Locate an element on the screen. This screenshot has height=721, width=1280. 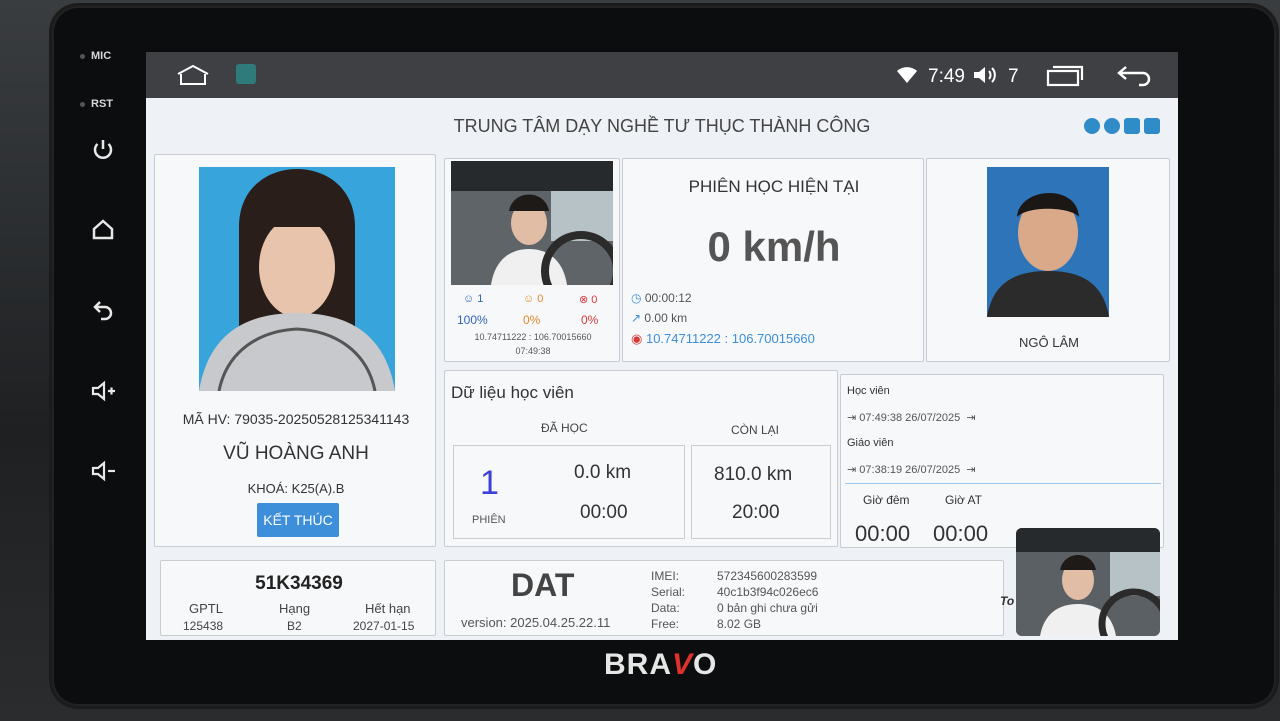
location-icon: ◉ is located at coordinates (637, 338).